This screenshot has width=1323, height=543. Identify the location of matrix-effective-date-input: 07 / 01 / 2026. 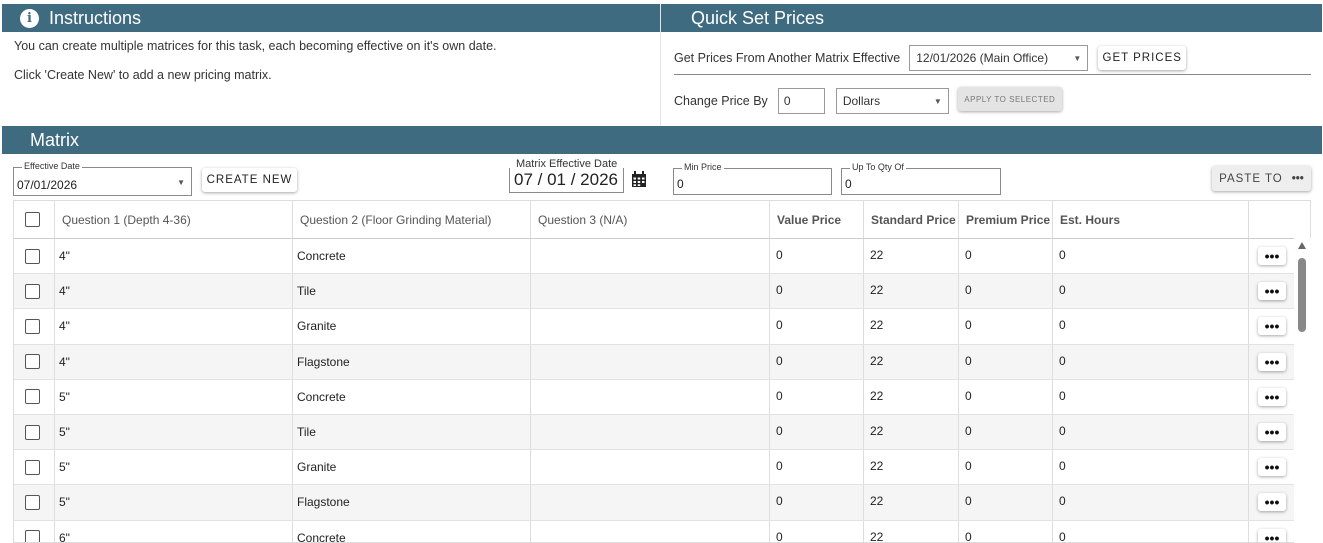
(566, 180).